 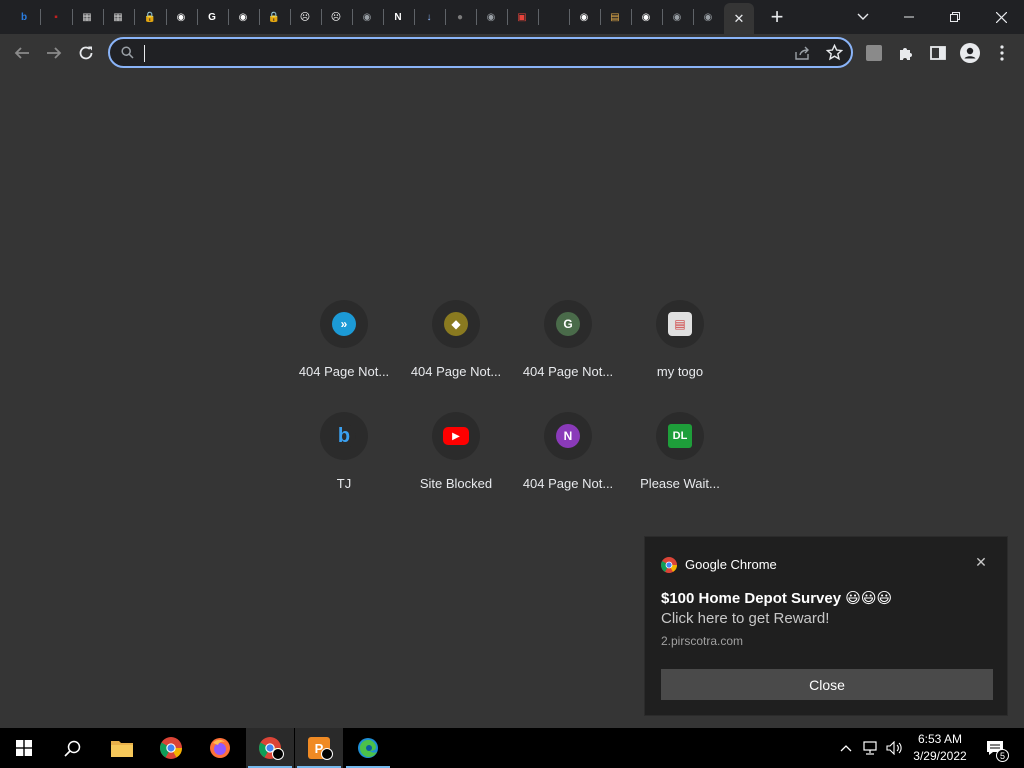 I want to click on browser-tab: G, so click(x=212, y=17).